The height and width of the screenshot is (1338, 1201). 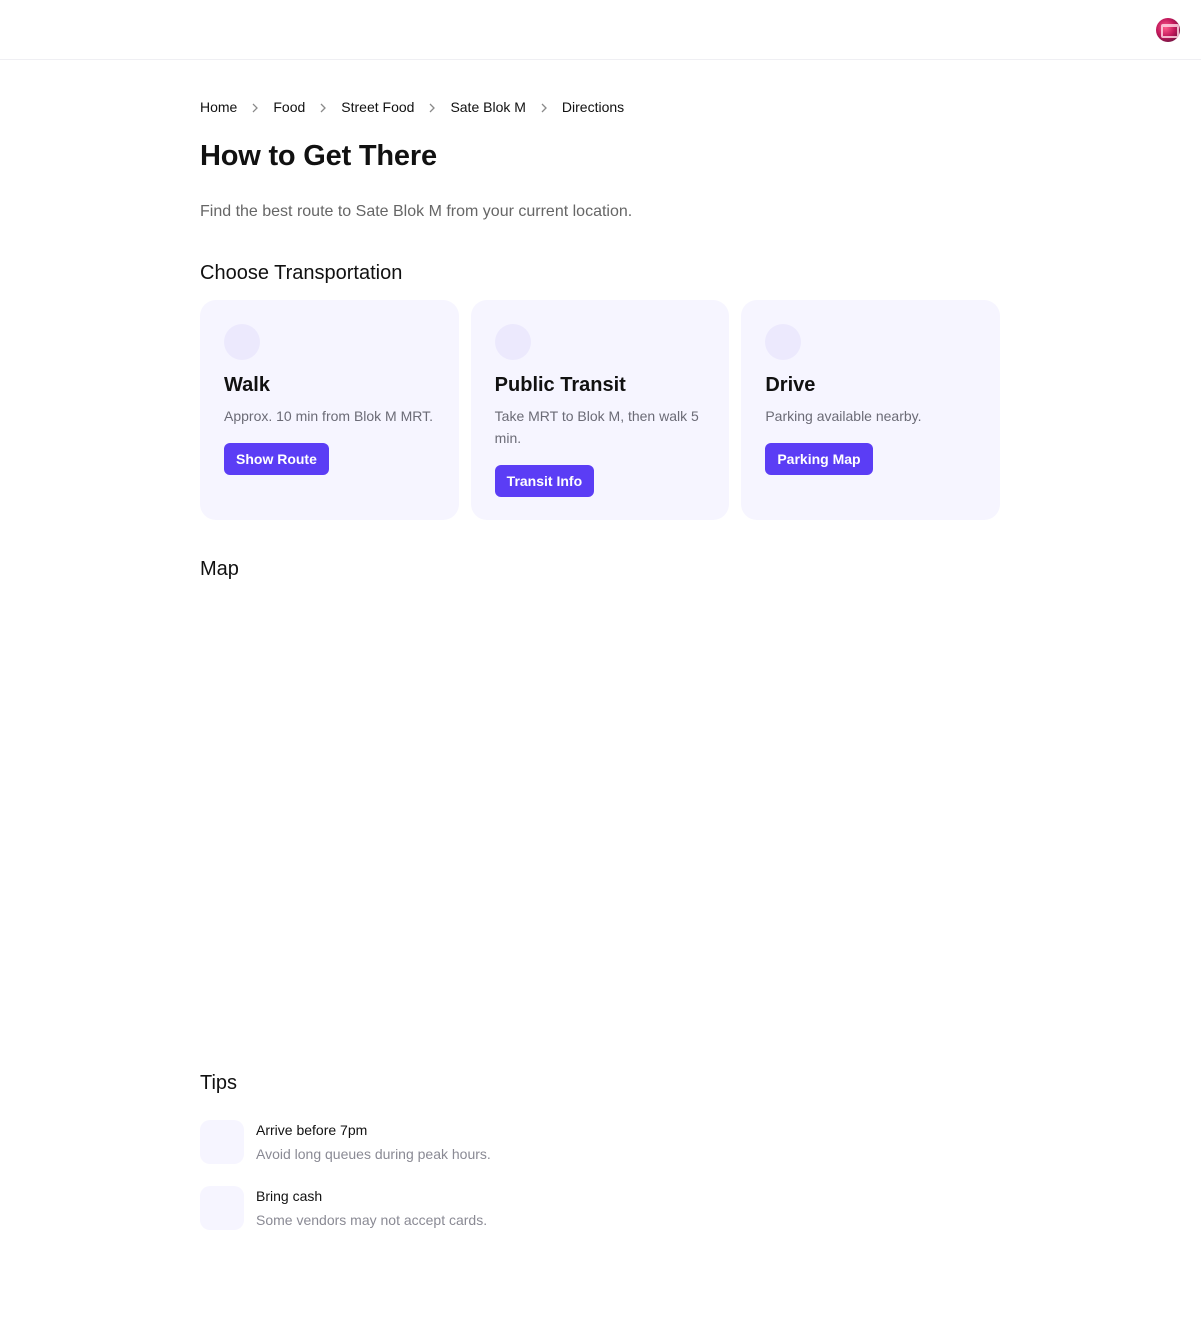 What do you see at coordinates (301, 273) in the screenshot?
I see `transport-heading: Choose Transportation` at bounding box center [301, 273].